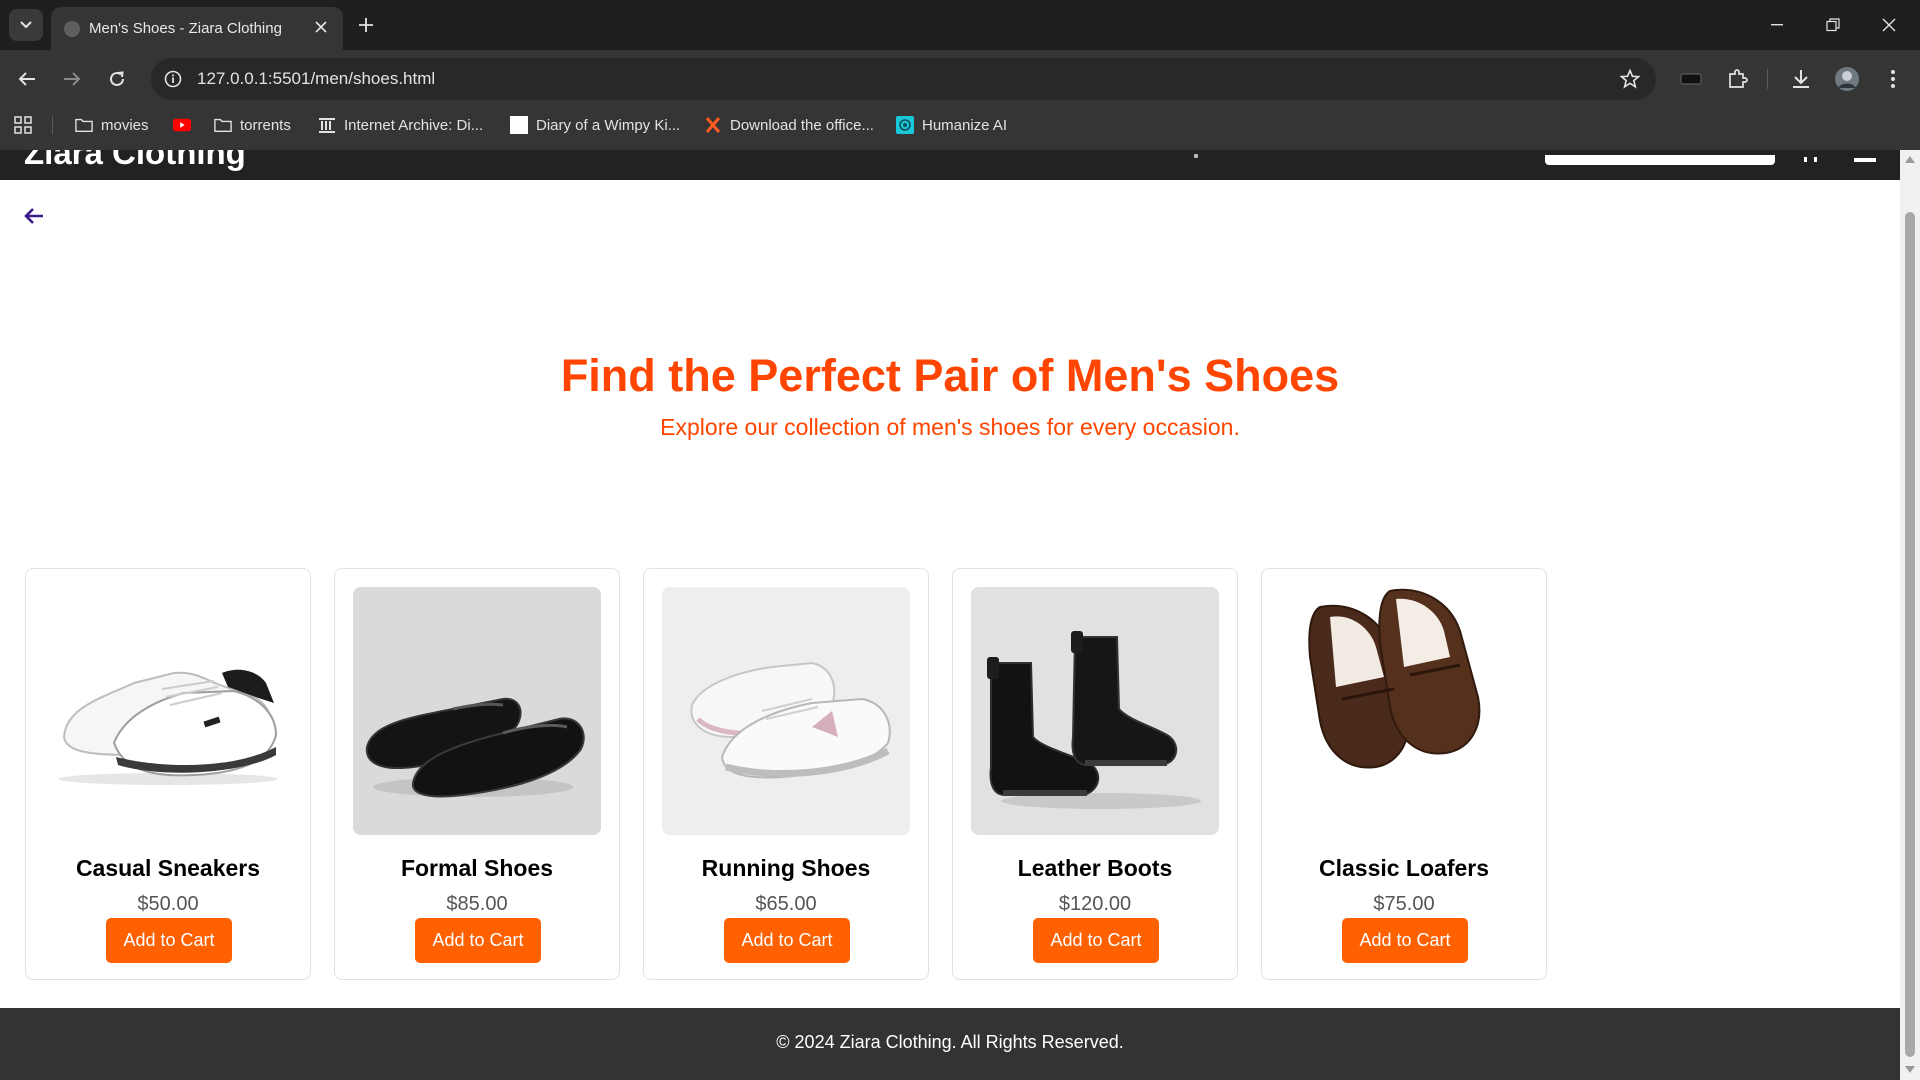 Image resolution: width=1920 pixels, height=1080 pixels. I want to click on apps-grid-icon, so click(23, 125).